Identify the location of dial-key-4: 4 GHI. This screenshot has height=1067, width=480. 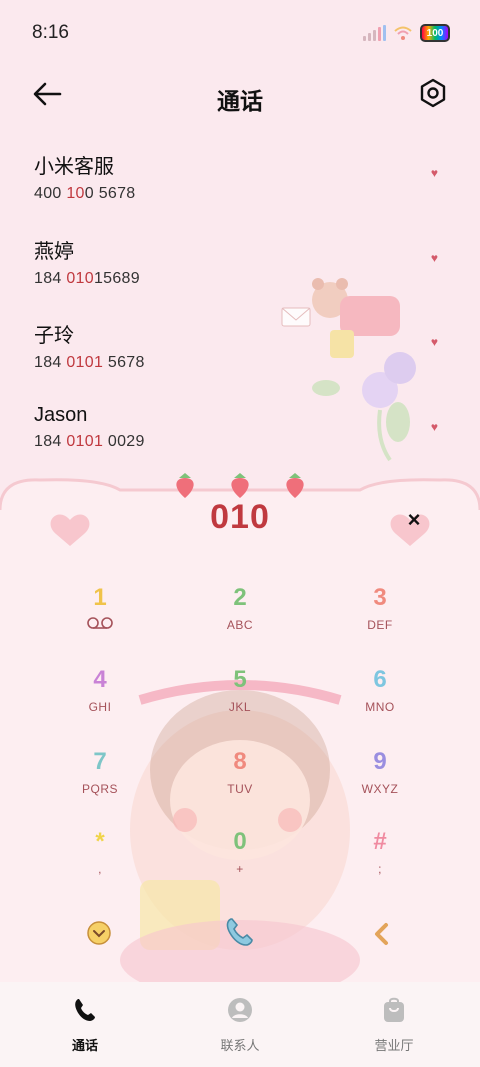
(100, 699).